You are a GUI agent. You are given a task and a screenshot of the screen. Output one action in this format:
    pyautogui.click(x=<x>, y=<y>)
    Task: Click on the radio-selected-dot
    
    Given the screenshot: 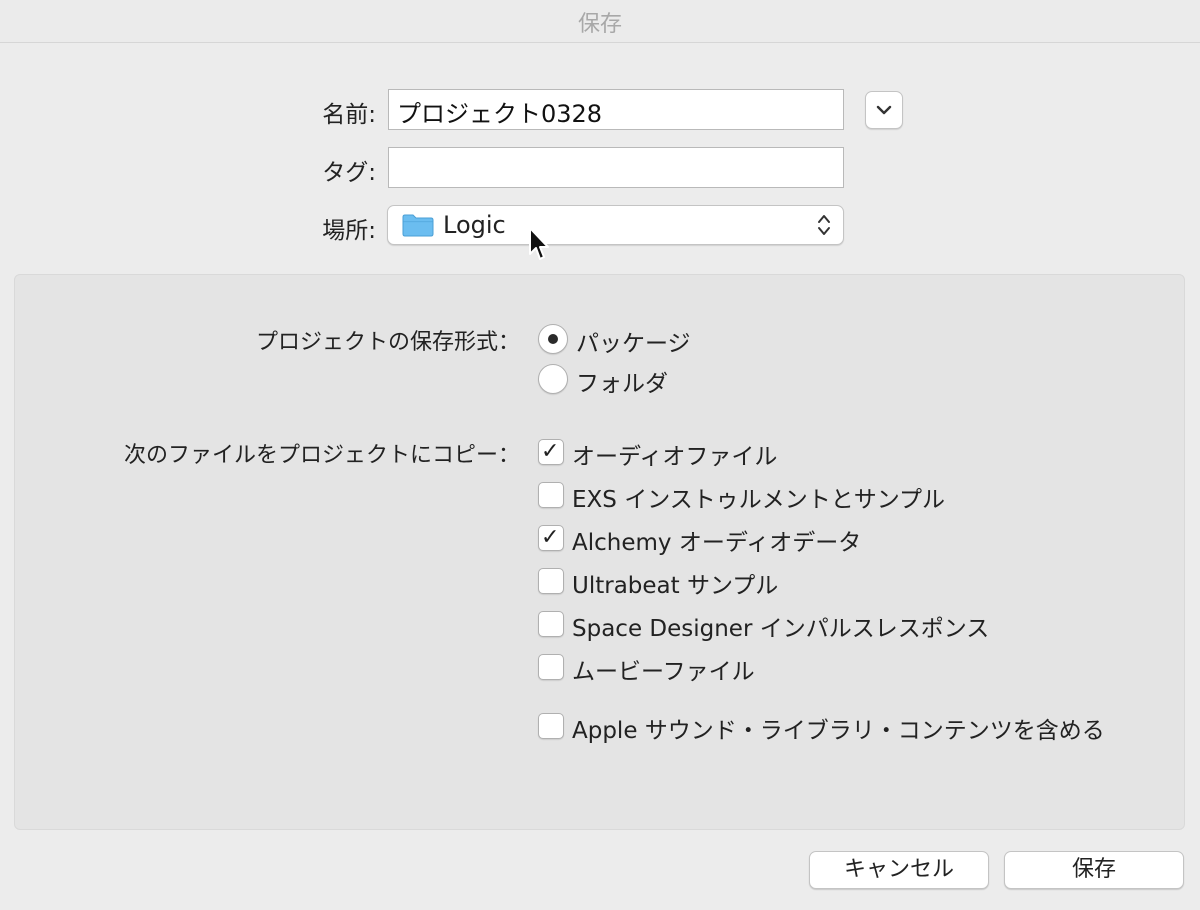 What is the action you would take?
    pyautogui.click(x=553, y=339)
    